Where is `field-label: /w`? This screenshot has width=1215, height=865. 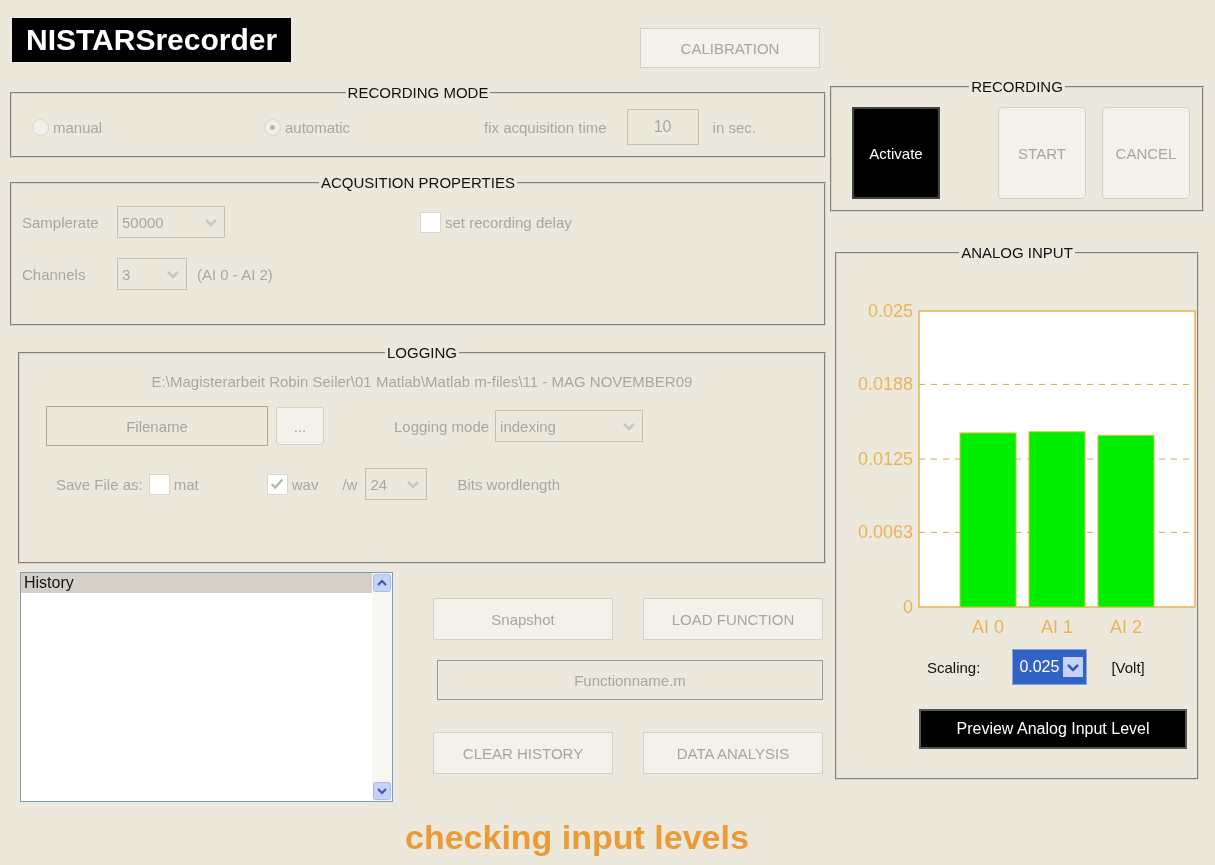 field-label: /w is located at coordinates (350, 484).